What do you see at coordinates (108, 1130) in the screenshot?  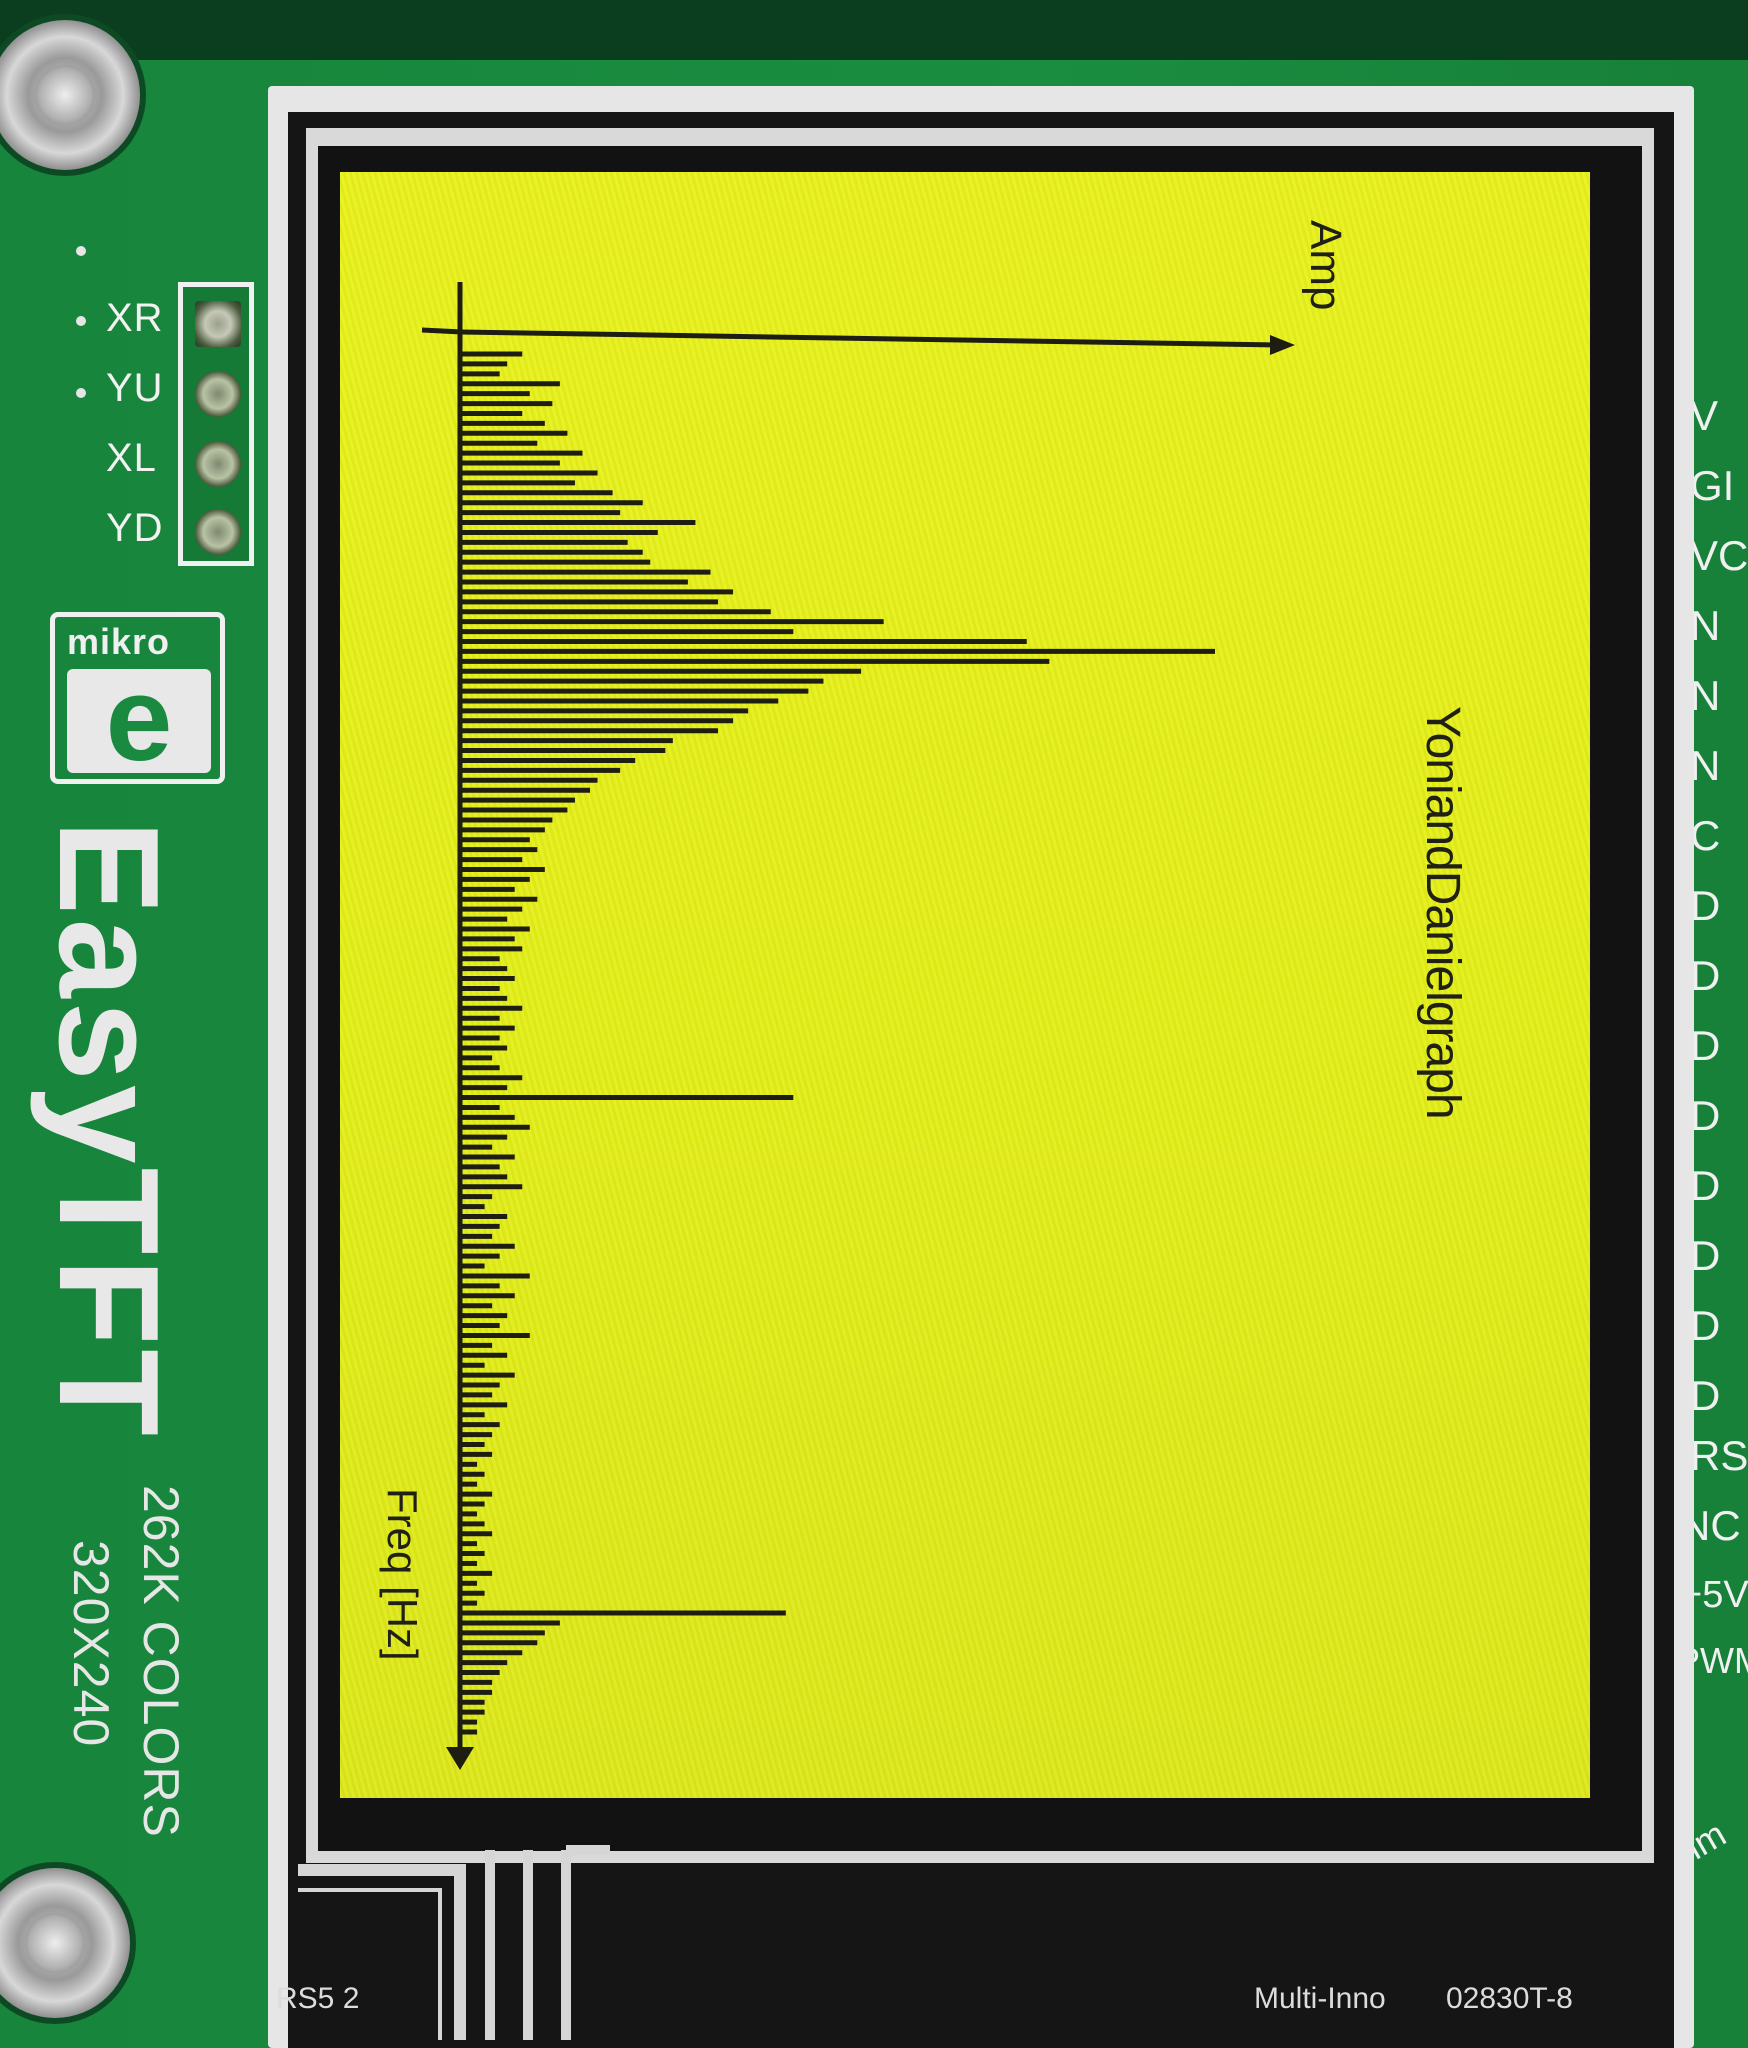 I see `product-name: EasyTFT` at bounding box center [108, 1130].